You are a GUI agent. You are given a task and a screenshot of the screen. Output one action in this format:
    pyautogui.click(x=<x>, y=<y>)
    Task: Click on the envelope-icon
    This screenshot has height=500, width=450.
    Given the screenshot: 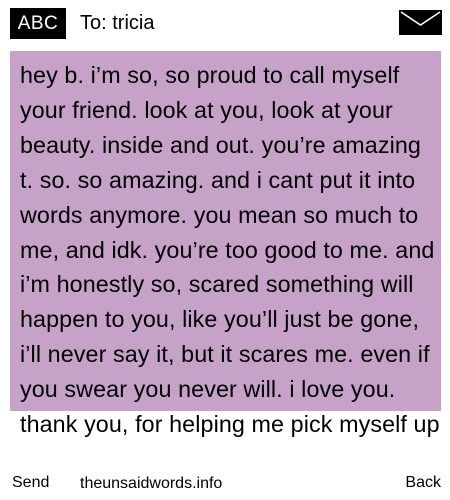 What is the action you would take?
    pyautogui.click(x=420, y=22)
    